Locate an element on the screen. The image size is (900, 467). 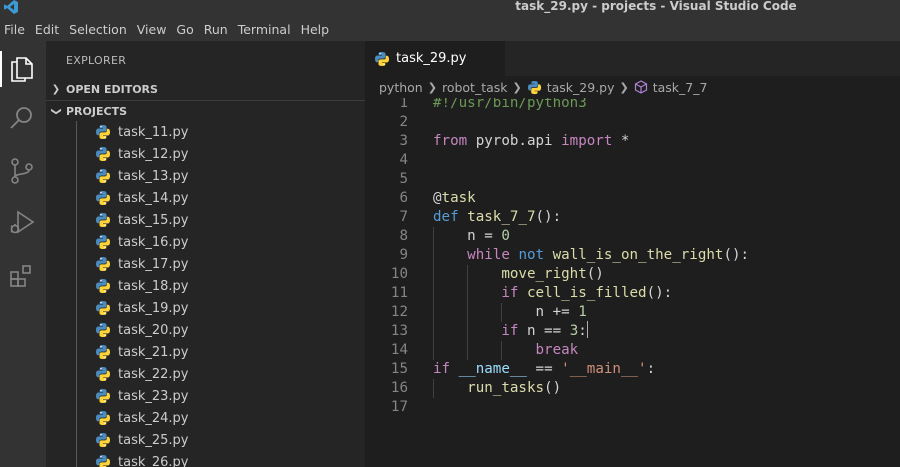
projects-section: ❯ PROJECTS is located at coordinates (205, 111).